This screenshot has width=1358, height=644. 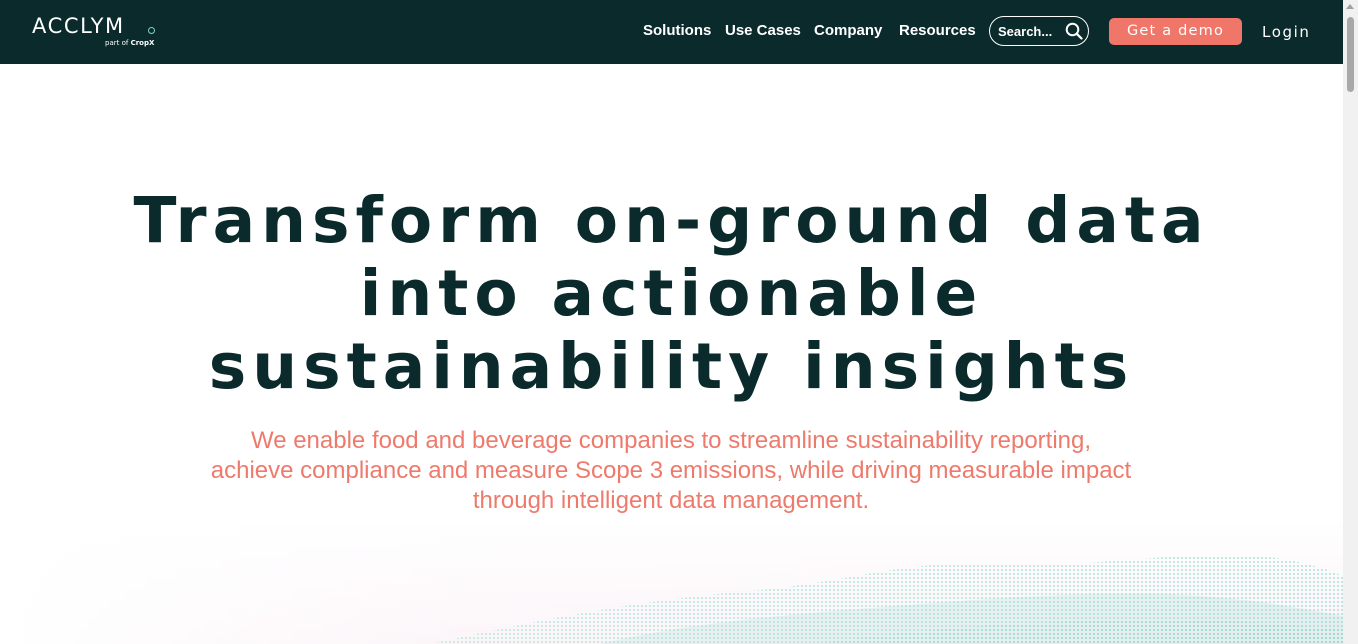 I want to click on hero-subtitle-line-3: through intelligent data management., so click(x=671, y=500).